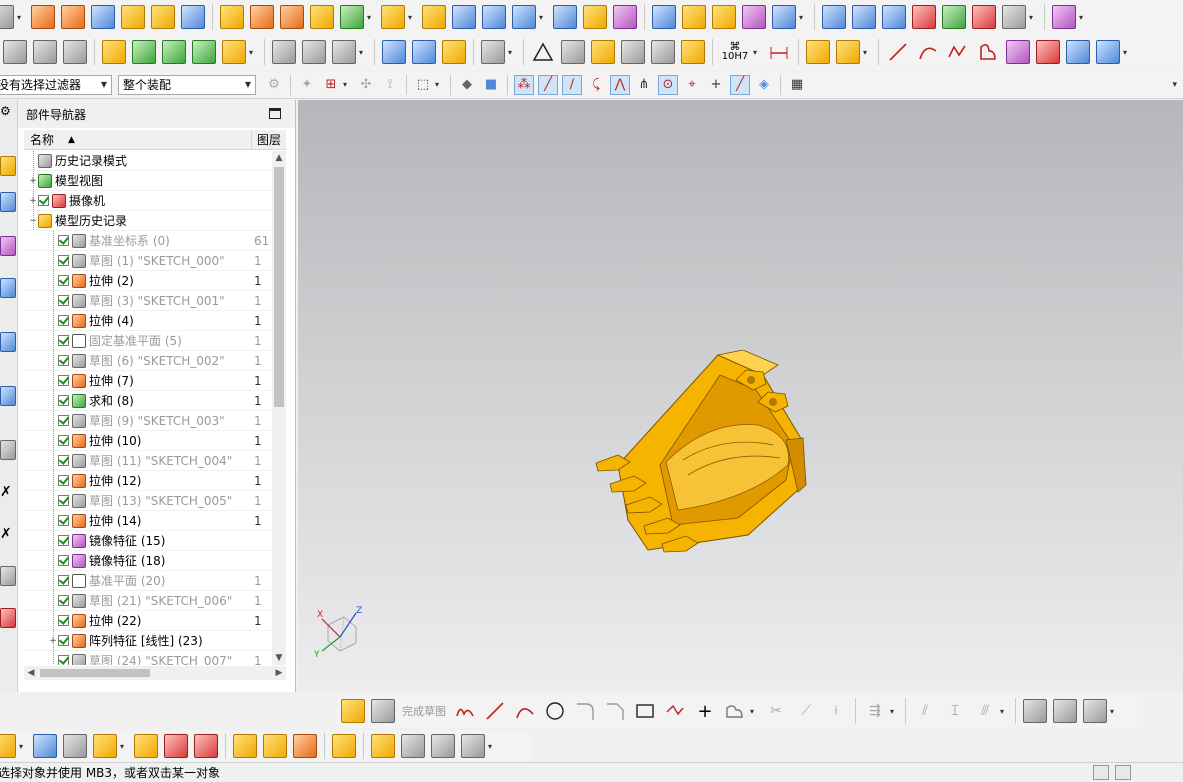  Describe the element at coordinates (43, 17) in the screenshot. I see `extrude-icon` at that location.